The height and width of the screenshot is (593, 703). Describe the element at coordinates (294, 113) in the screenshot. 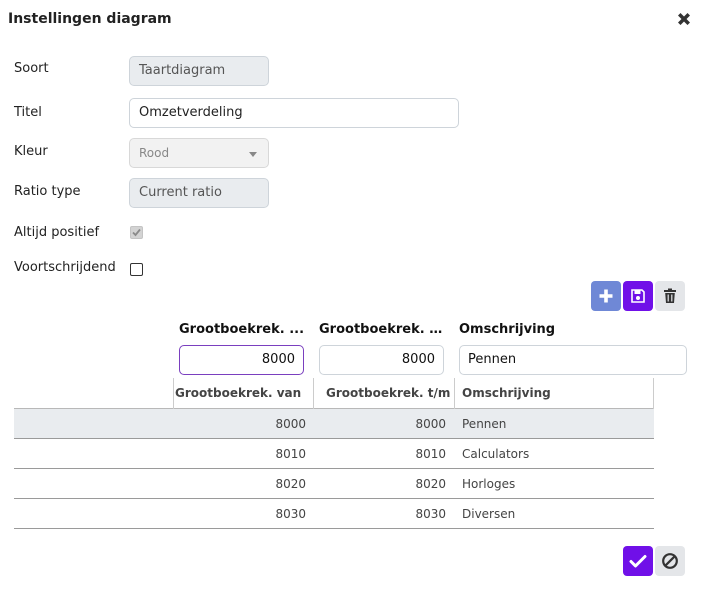

I see `titel-input: Omzetverdeling` at that location.